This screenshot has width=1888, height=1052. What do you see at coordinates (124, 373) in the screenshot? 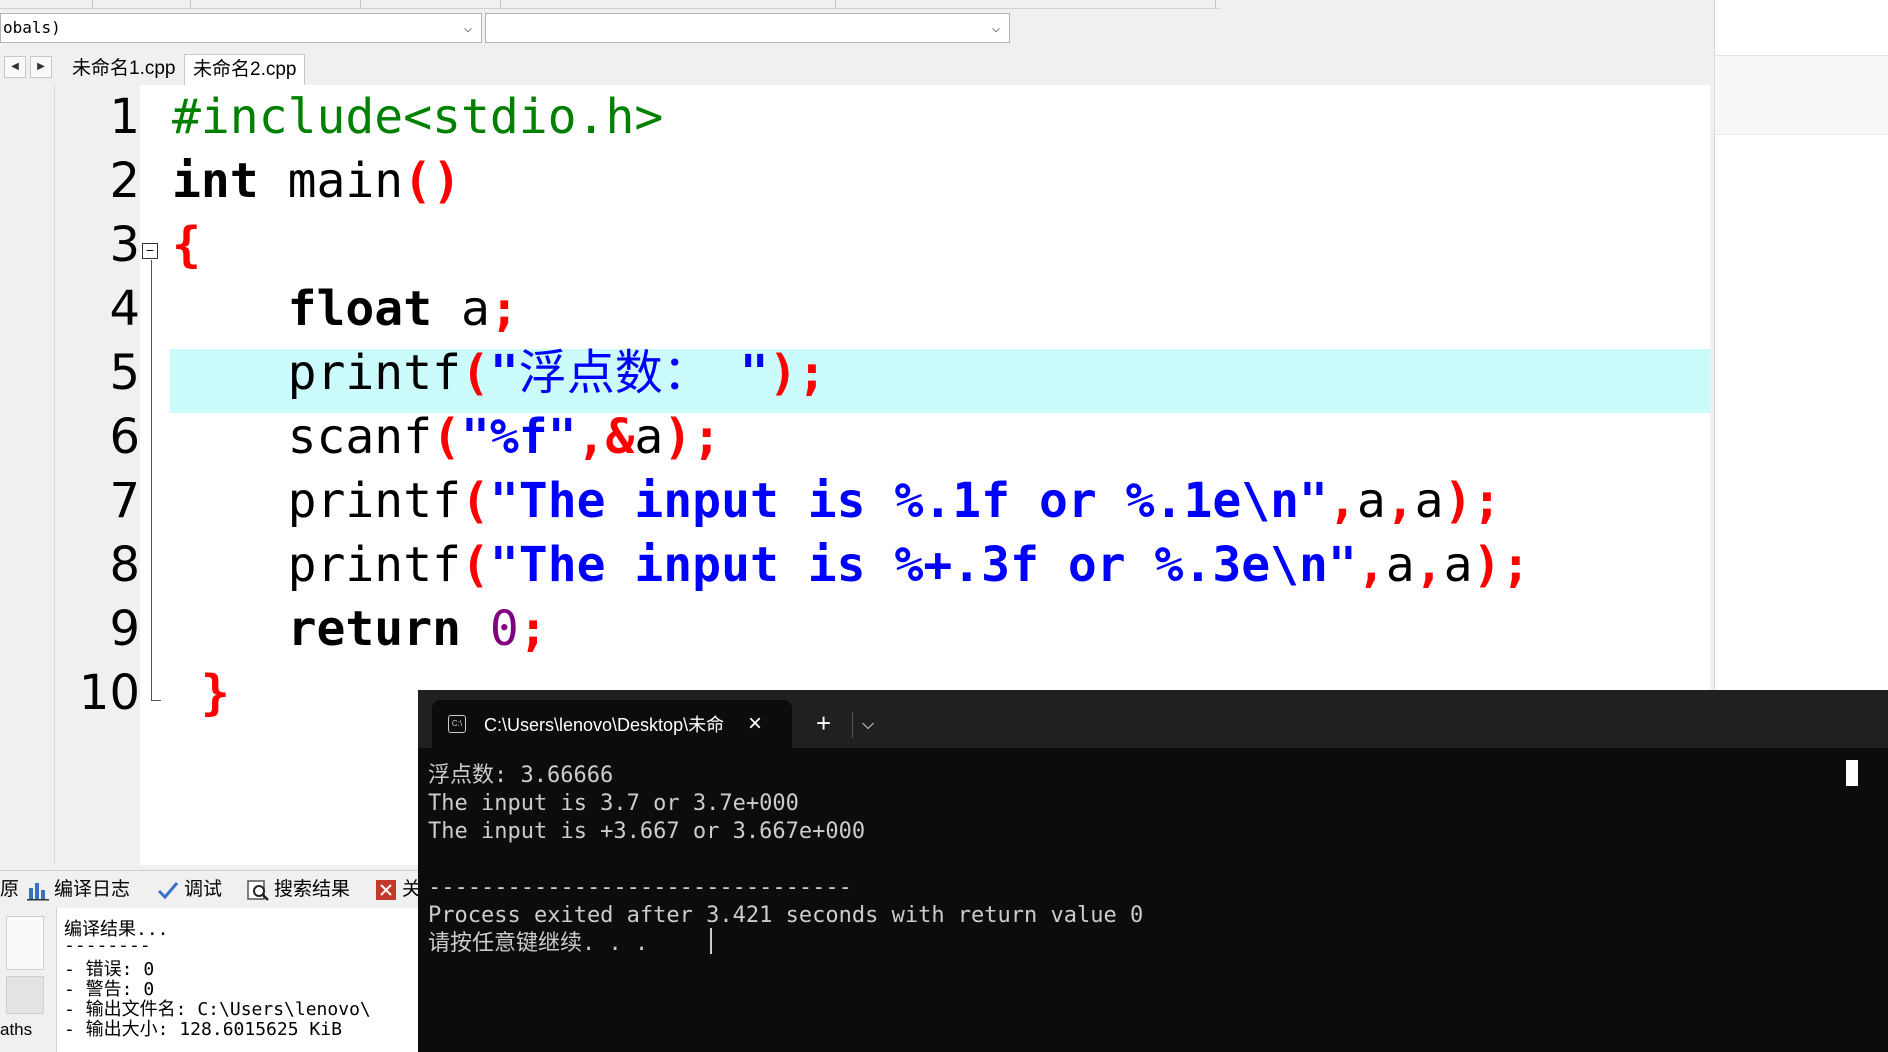
I see `line-number: 5` at bounding box center [124, 373].